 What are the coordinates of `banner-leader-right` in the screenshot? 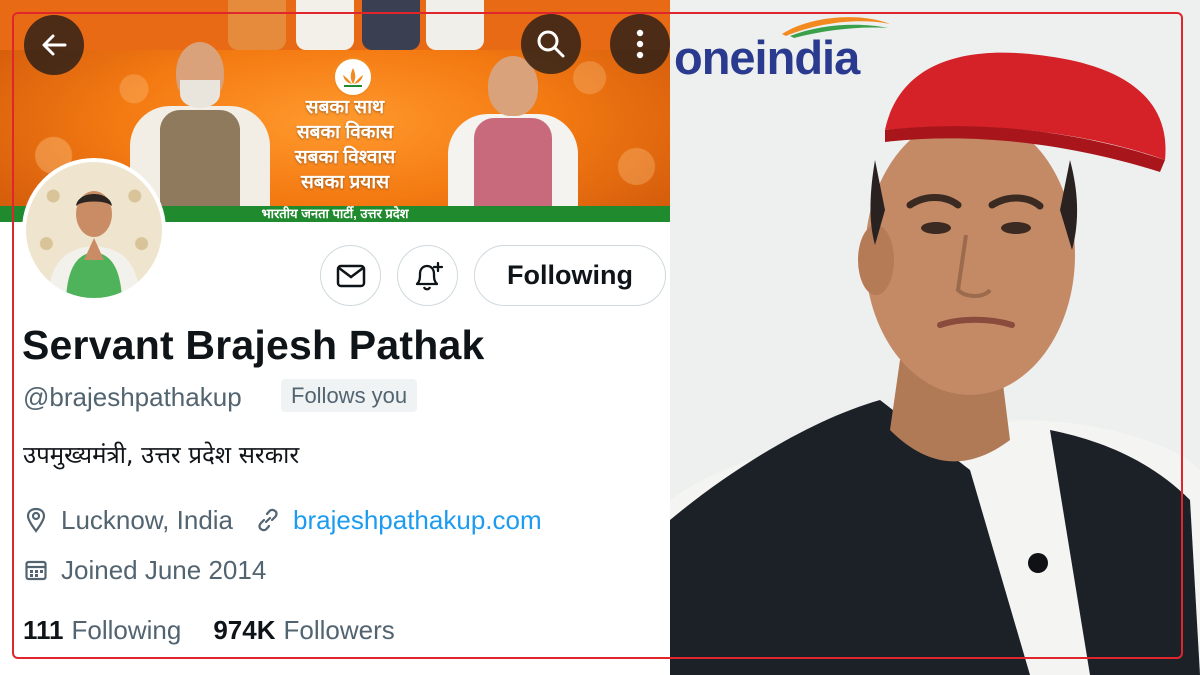 It's located at (513, 131).